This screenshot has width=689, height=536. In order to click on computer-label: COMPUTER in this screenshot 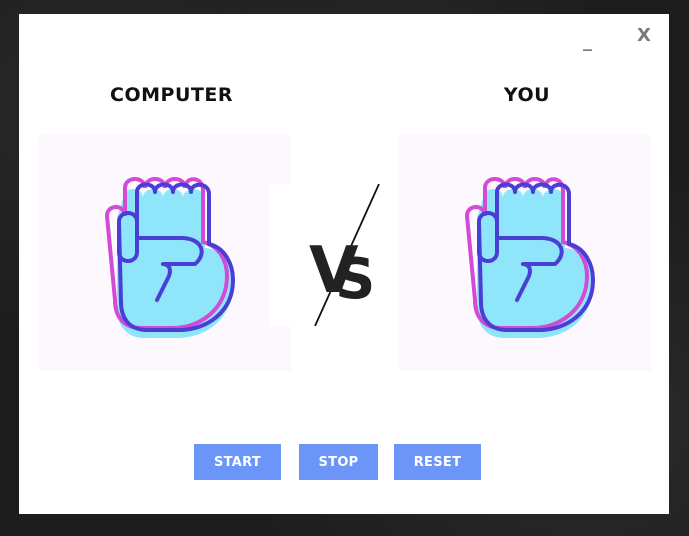, I will do `click(171, 95)`.